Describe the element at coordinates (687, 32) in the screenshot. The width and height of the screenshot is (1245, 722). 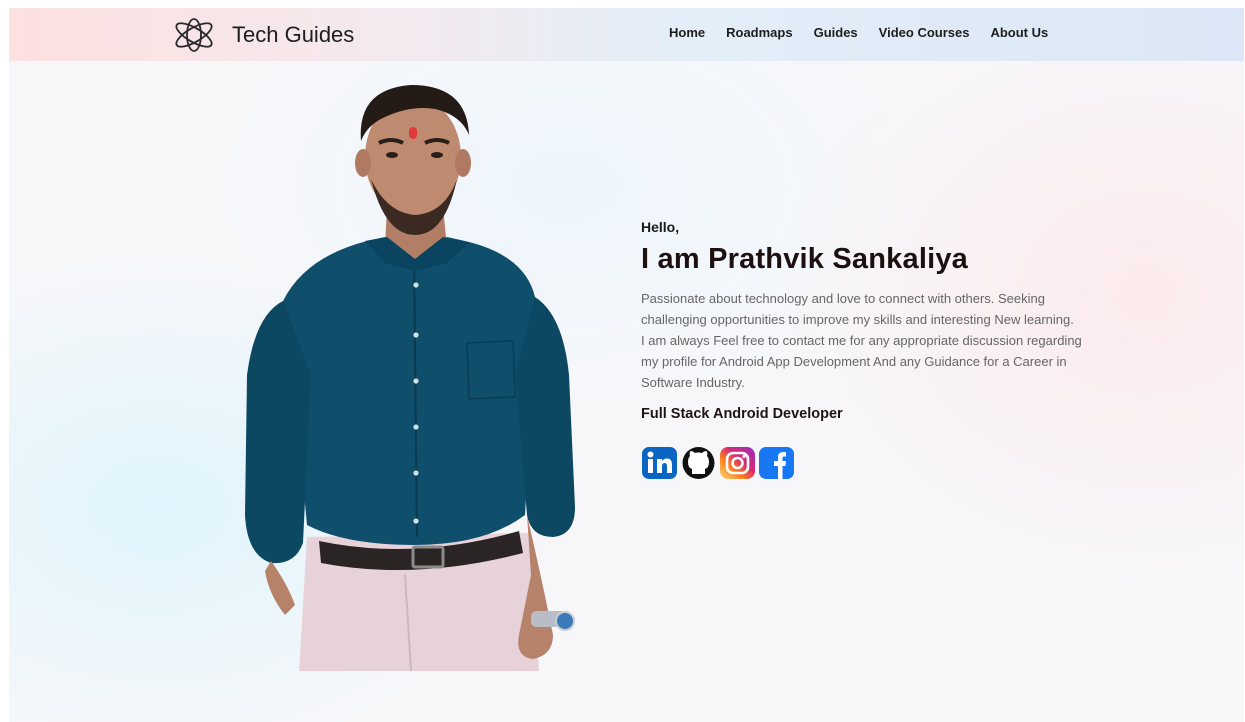
I see `nav-link-home: Home` at that location.